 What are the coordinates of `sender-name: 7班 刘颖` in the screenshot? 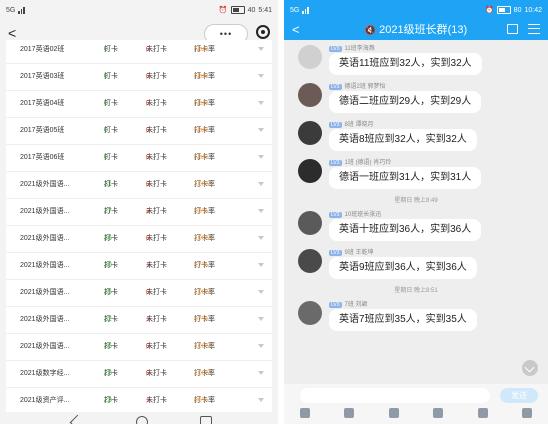 It's located at (356, 305).